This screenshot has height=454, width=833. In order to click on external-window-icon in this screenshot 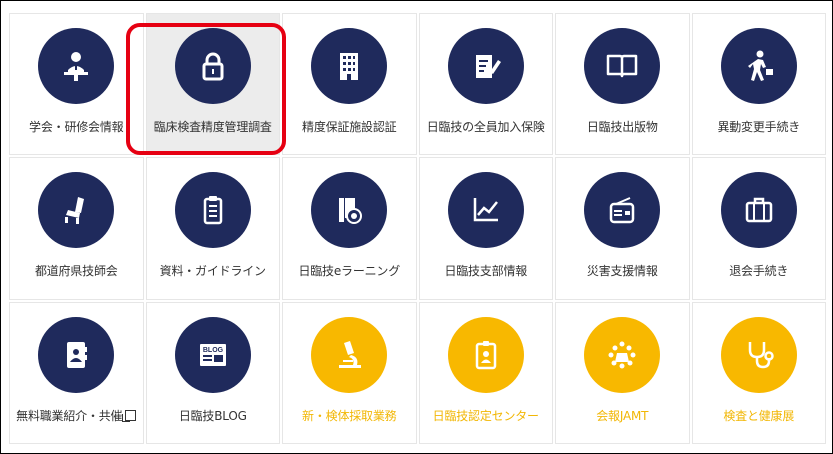, I will do `click(129, 415)`.